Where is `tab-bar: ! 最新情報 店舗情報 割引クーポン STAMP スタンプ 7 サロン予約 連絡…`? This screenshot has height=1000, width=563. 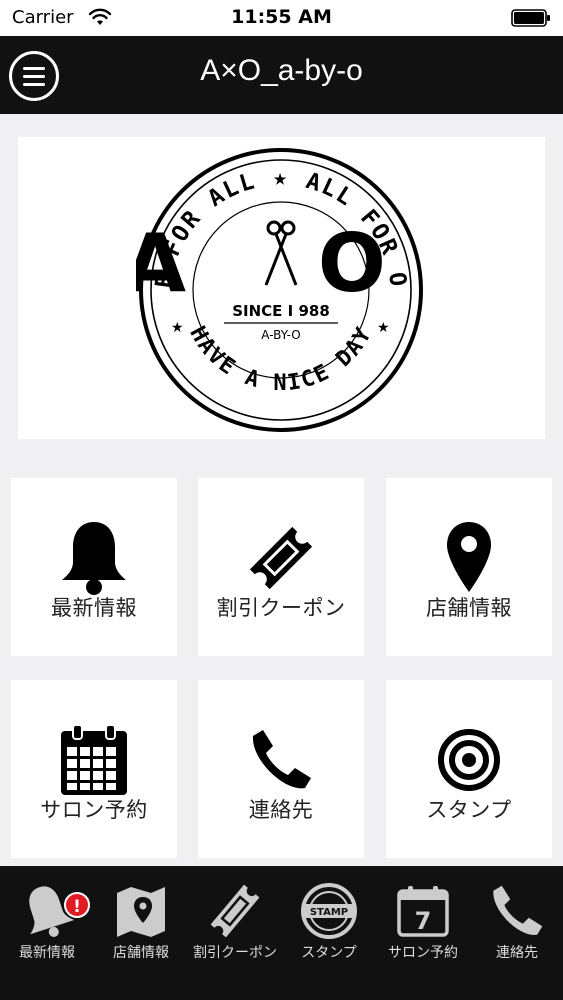
tab-bar: ! 最新情報 店舗情報 割引クーポン STAMP スタンプ 7 サロン予約 連絡… is located at coordinates (281, 933).